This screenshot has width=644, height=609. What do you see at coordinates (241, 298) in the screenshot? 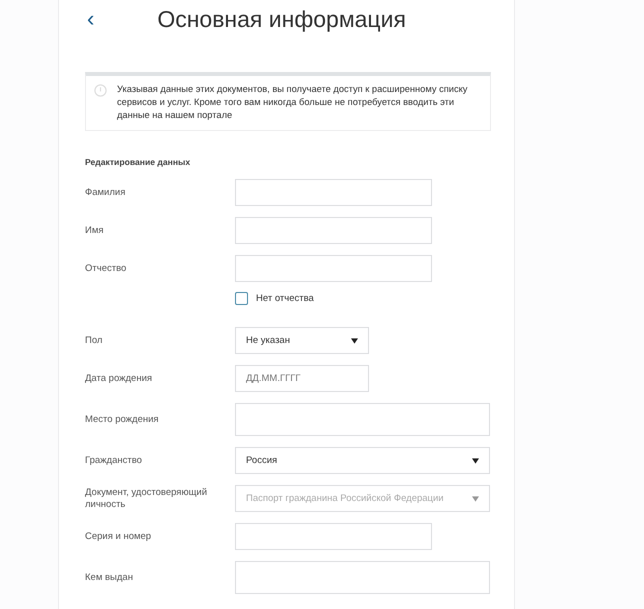
I see `checkbox` at bounding box center [241, 298].